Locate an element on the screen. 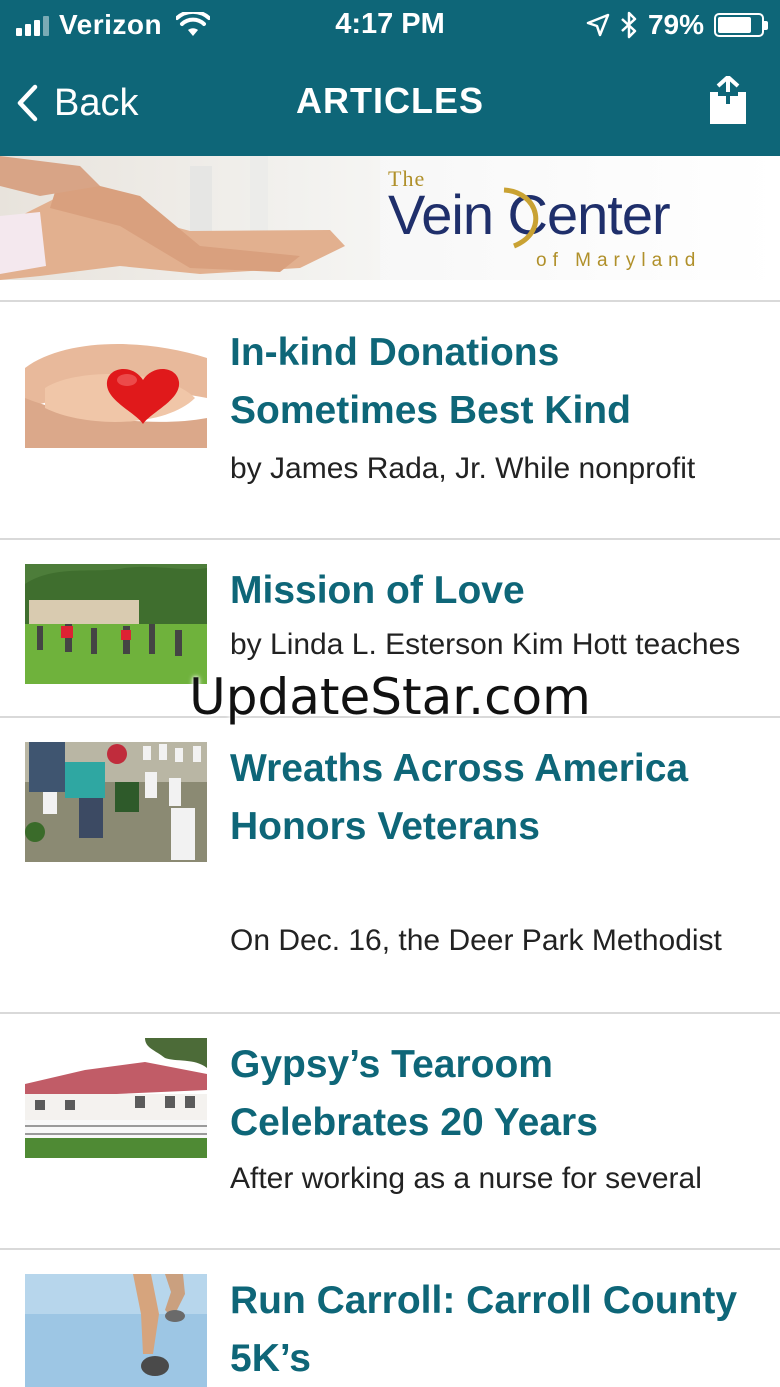 The height and width of the screenshot is (1387, 780). status-right-group: 79% is located at coordinates (677, 25).